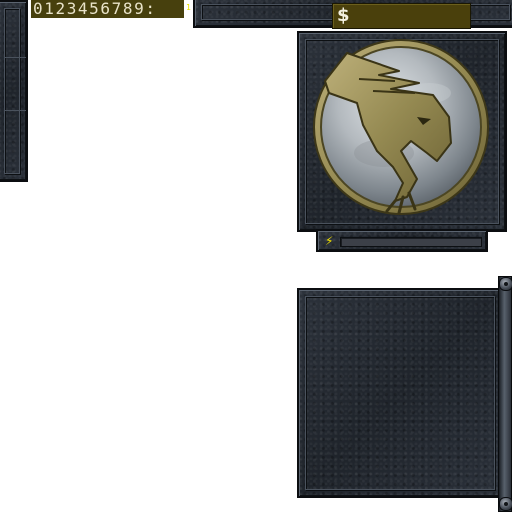 Image resolution: width=512 pixels, height=512 pixels. Describe the element at coordinates (343, 15) in the screenshot. I see `dollar-icon: $` at that location.